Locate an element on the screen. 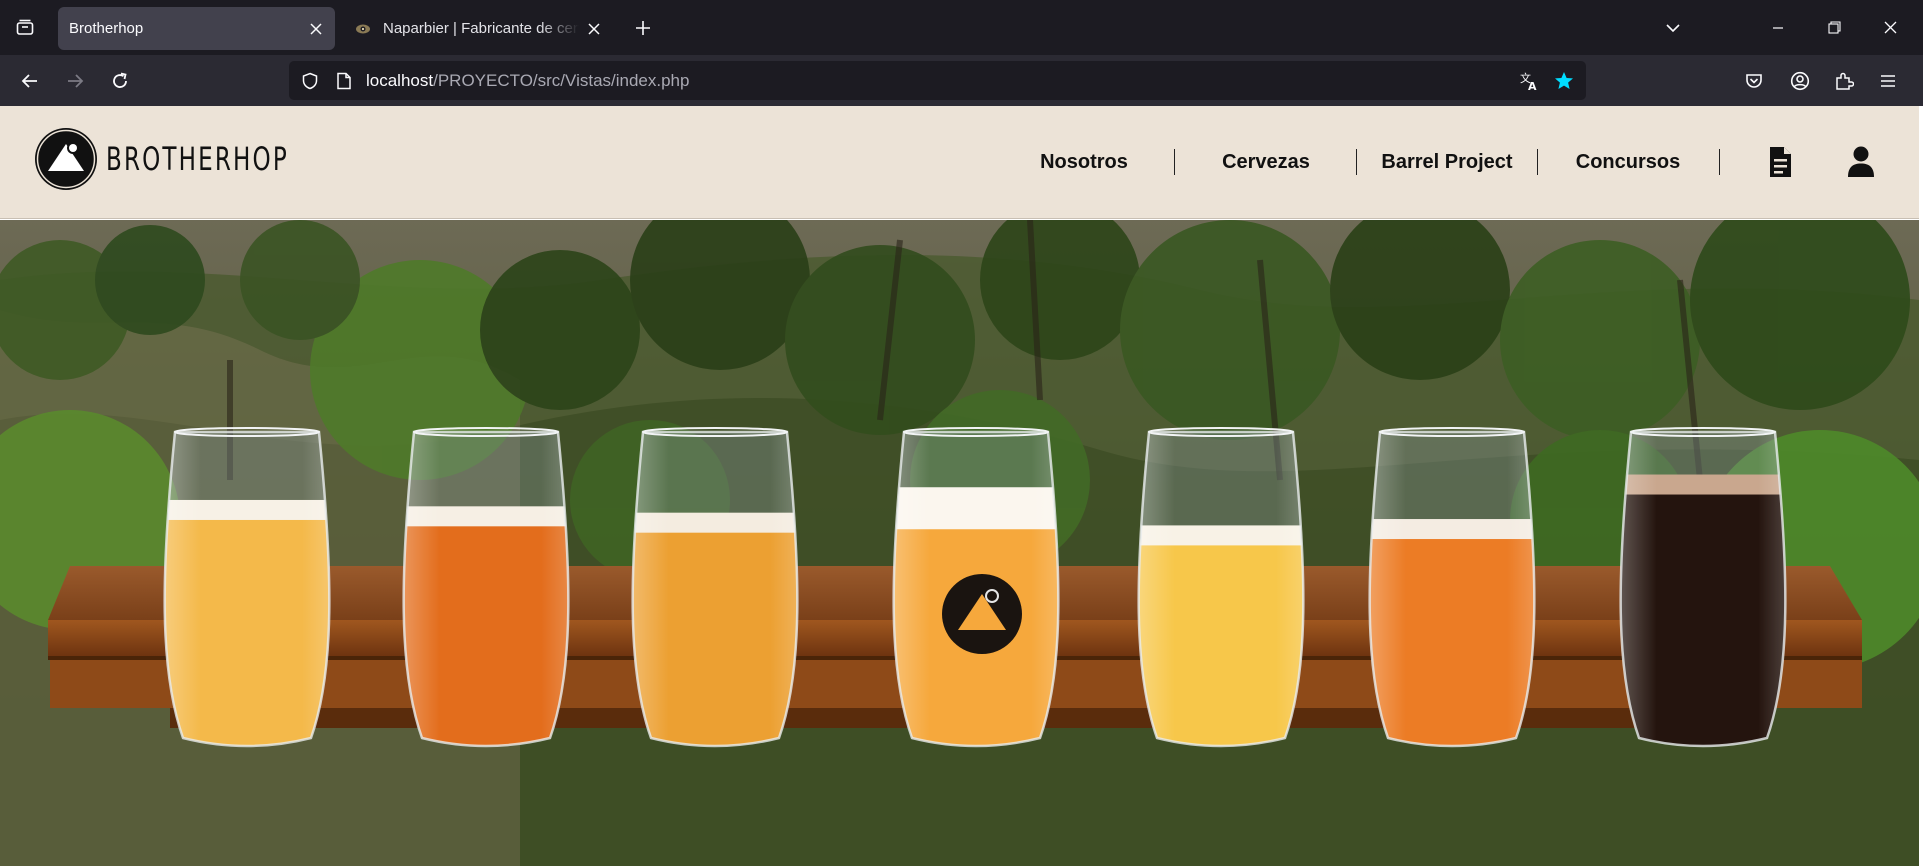 This screenshot has width=1923, height=866. translate-icon: 文 A is located at coordinates (1529, 81).